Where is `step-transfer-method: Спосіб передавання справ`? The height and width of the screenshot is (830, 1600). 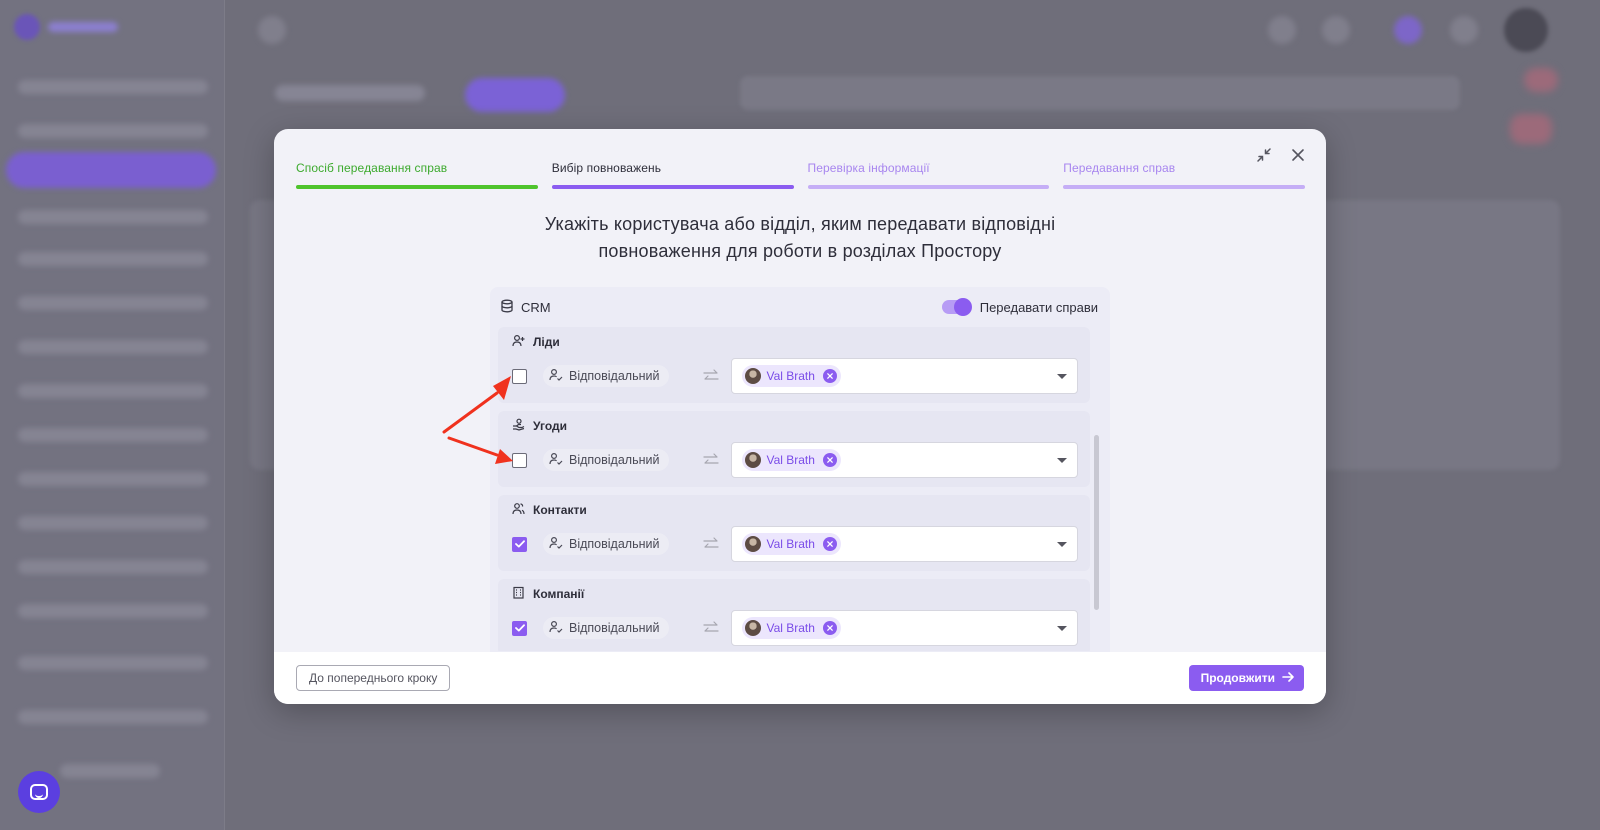 step-transfer-method: Спосіб передавання справ is located at coordinates (417, 175).